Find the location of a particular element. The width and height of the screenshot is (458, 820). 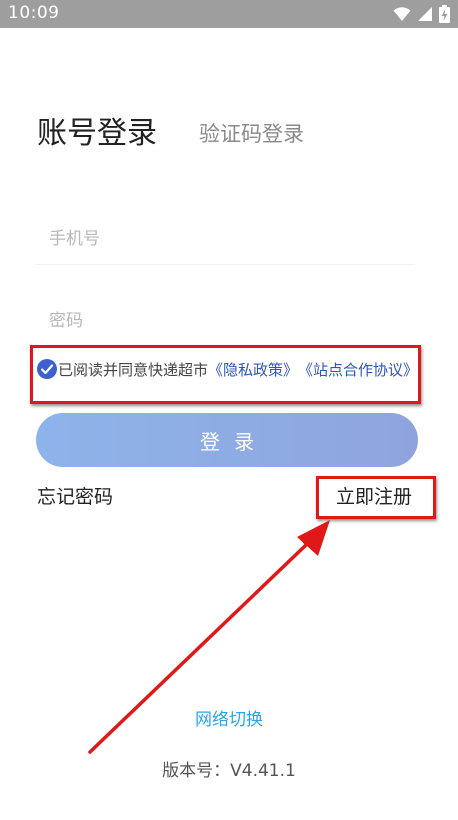

tab-sms-login: 验证码登录 is located at coordinates (251, 133).